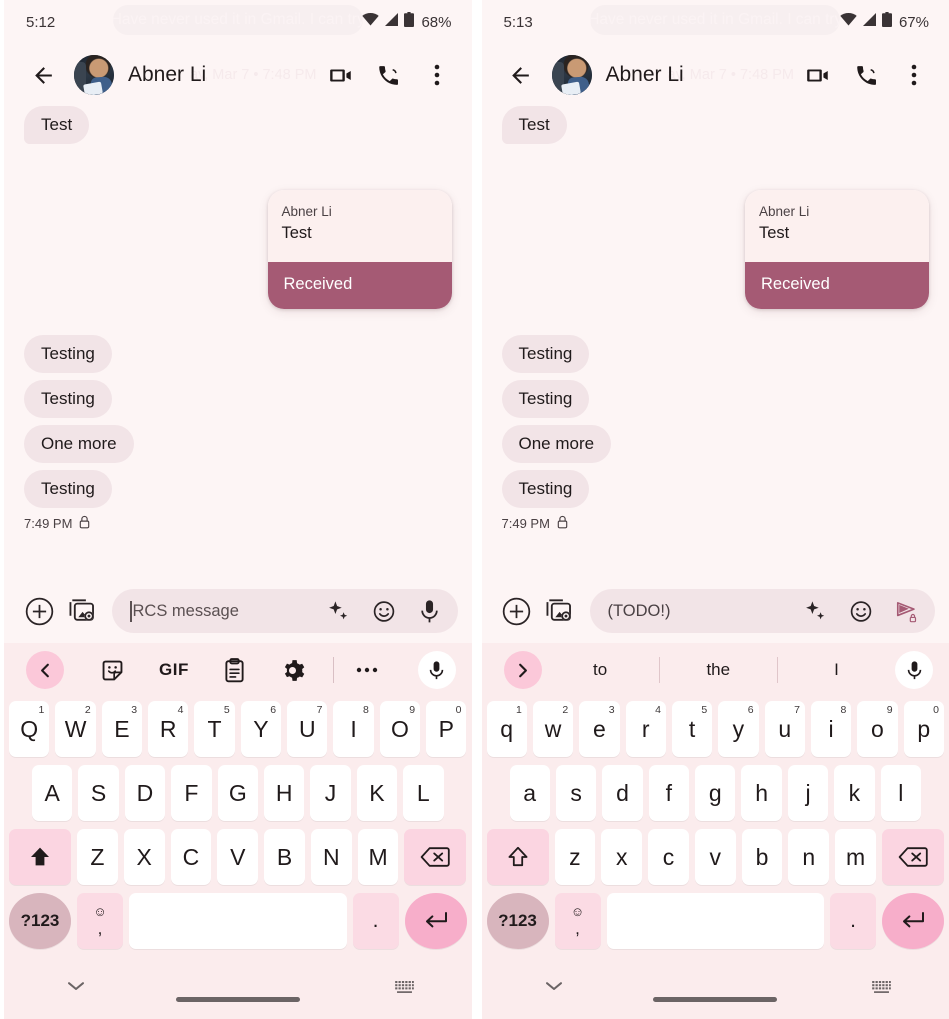 The width and height of the screenshot is (949, 1019). What do you see at coordinates (331, 857) in the screenshot?
I see `key-N: N` at bounding box center [331, 857].